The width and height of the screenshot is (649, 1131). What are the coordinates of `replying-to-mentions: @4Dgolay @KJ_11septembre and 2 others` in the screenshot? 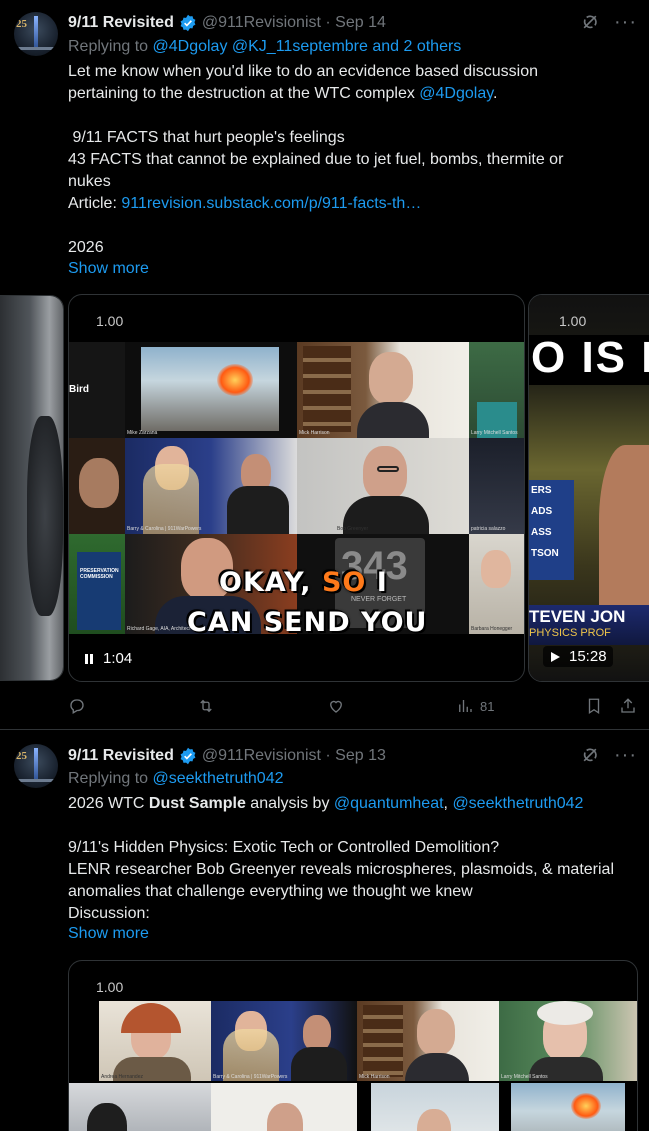 It's located at (307, 46).